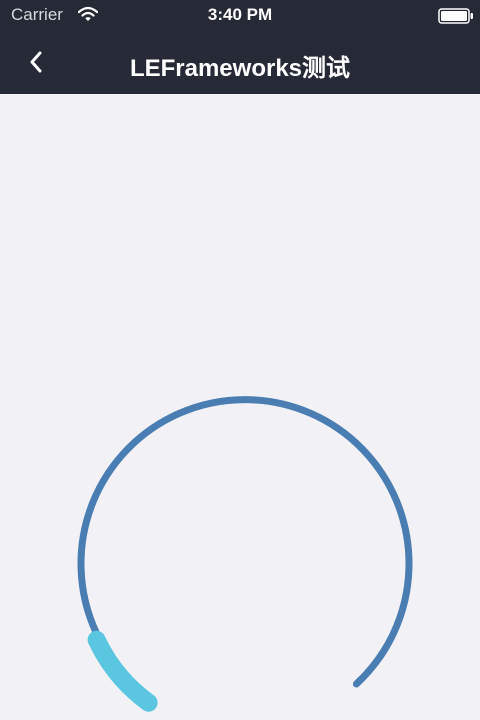  I want to click on status-time: 3:40 PM, so click(240, 14).